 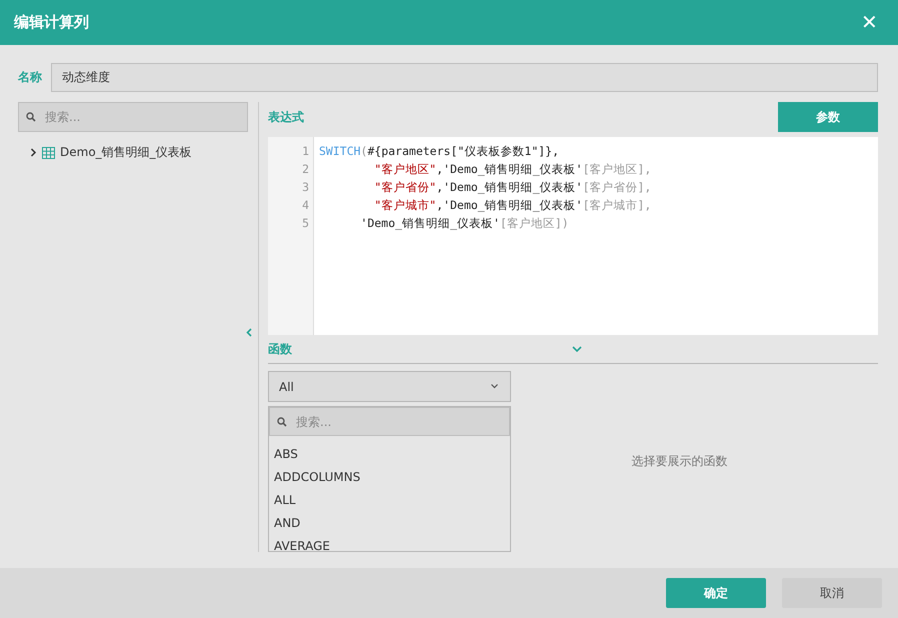 I want to click on function-item: AND, so click(x=389, y=523).